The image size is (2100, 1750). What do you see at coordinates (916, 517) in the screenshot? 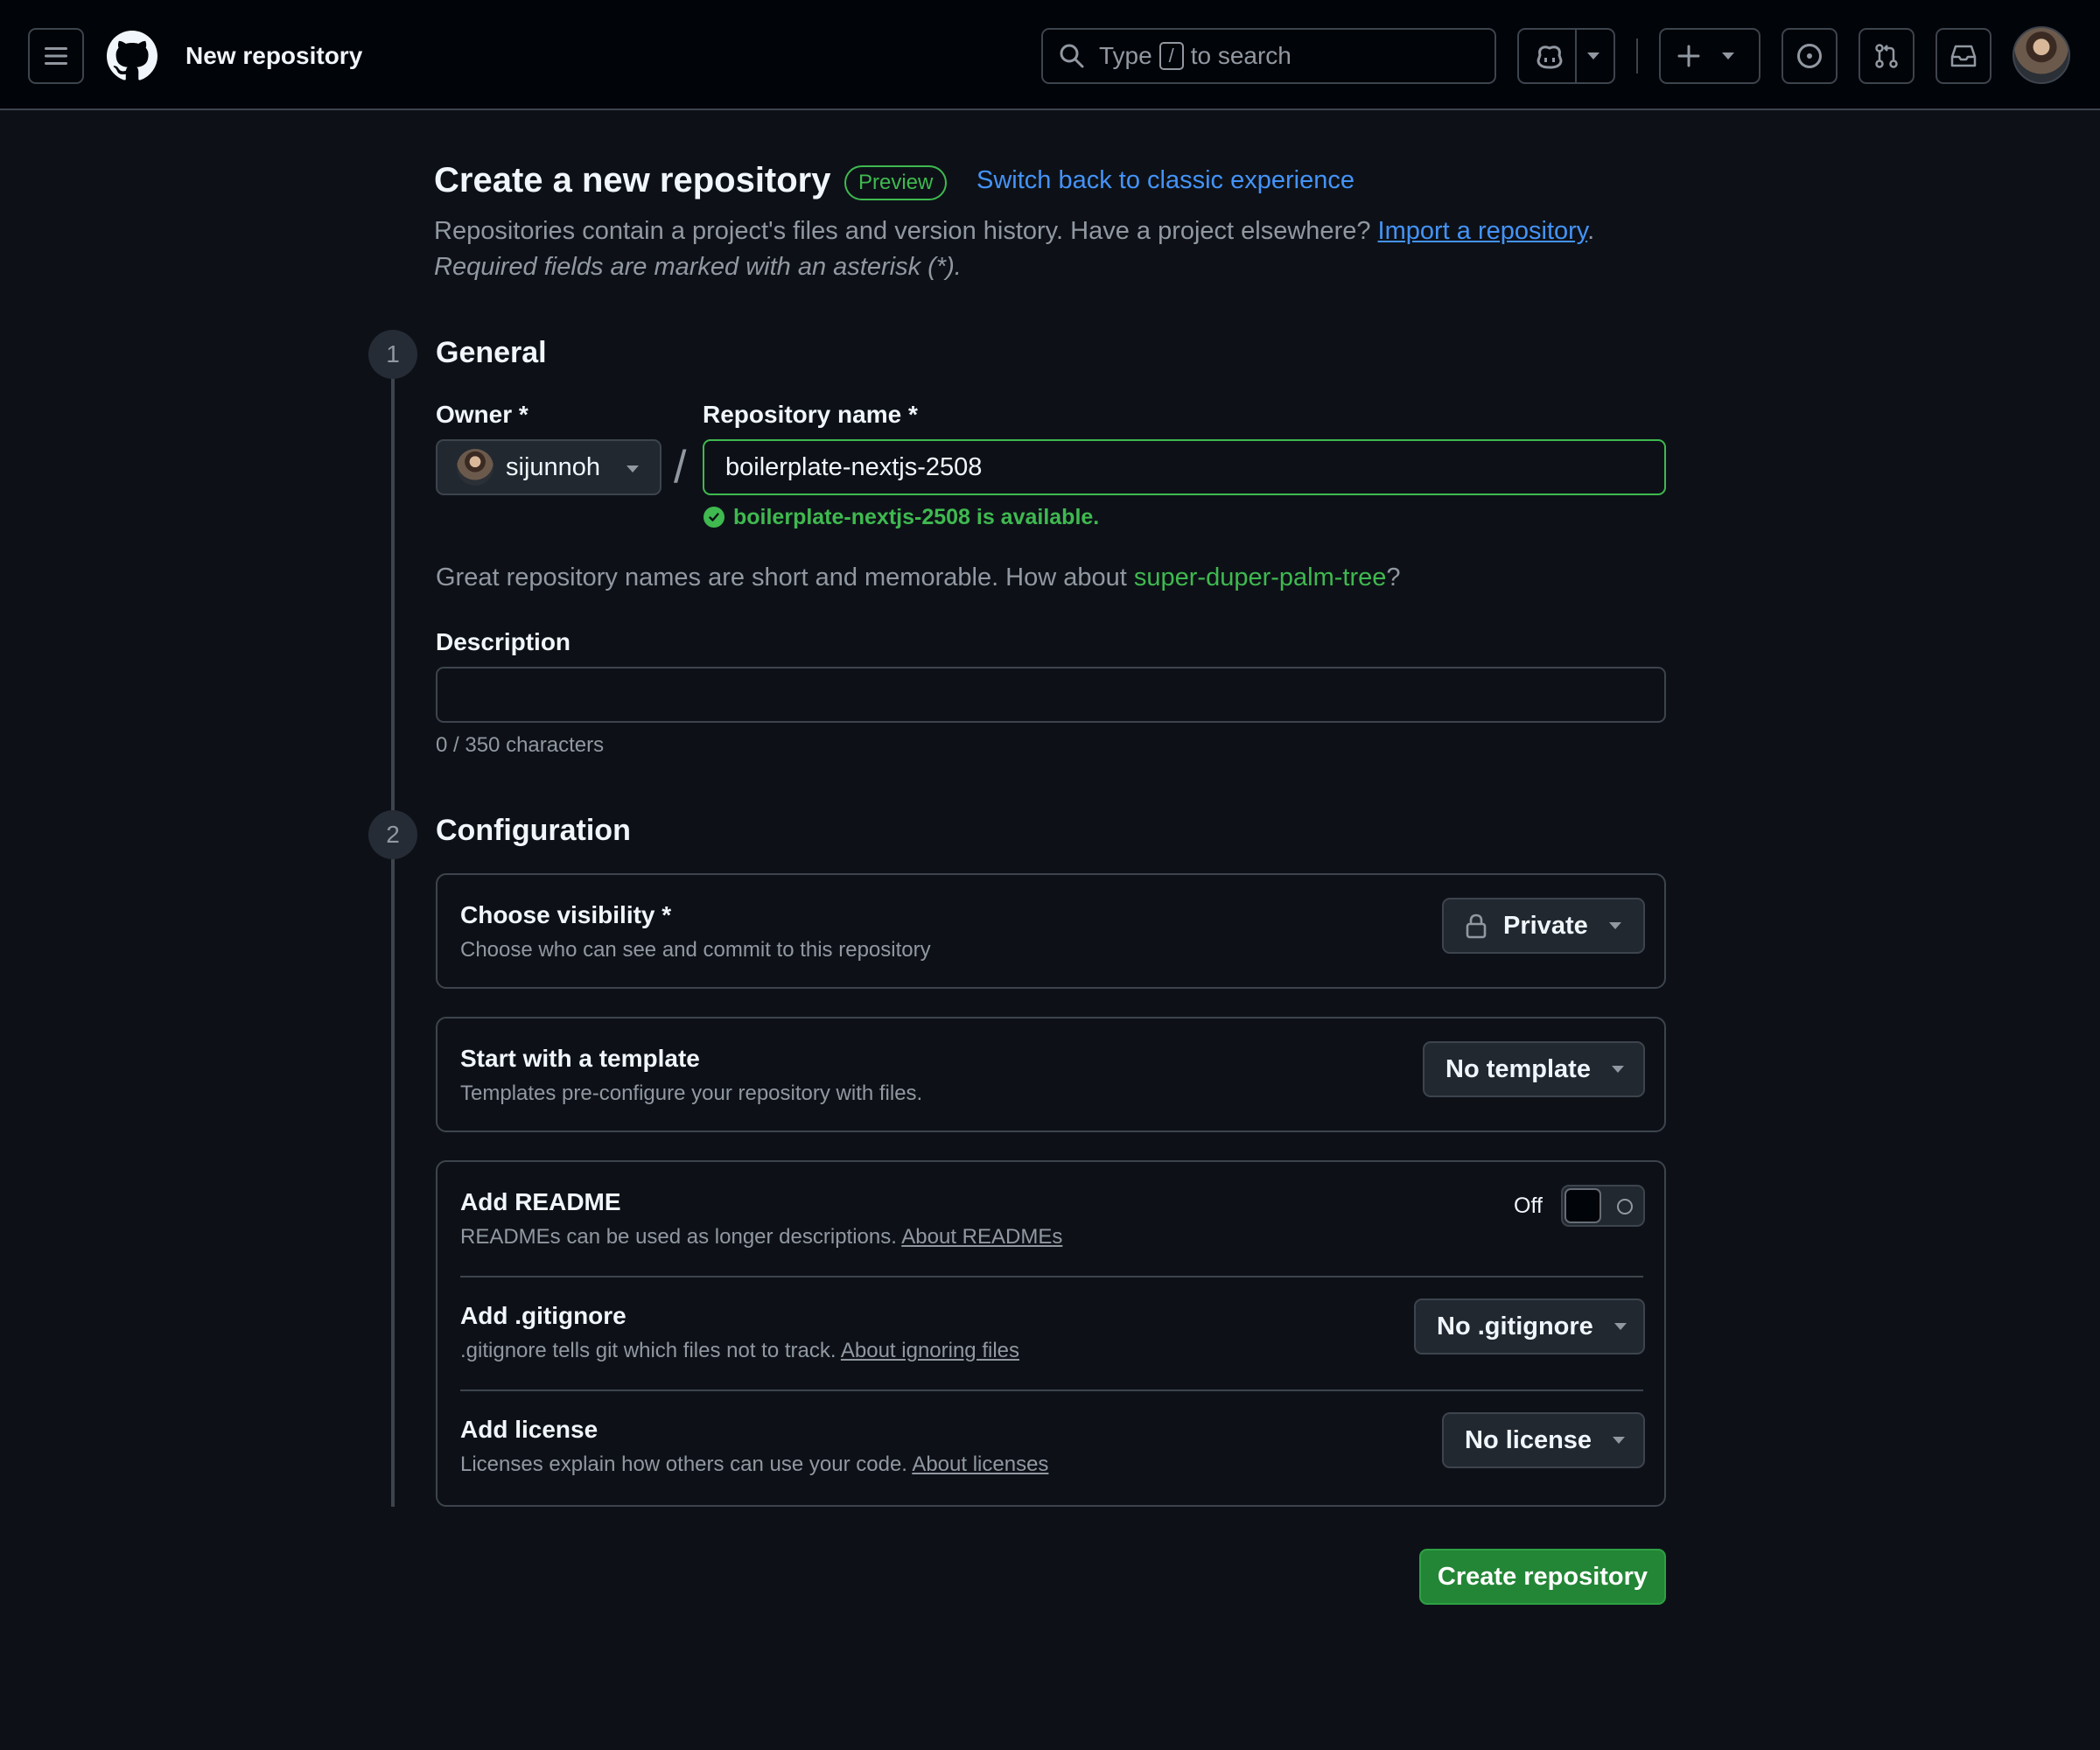
I see `availability-text: boilerplate-nextjs-2508 is available.` at bounding box center [916, 517].